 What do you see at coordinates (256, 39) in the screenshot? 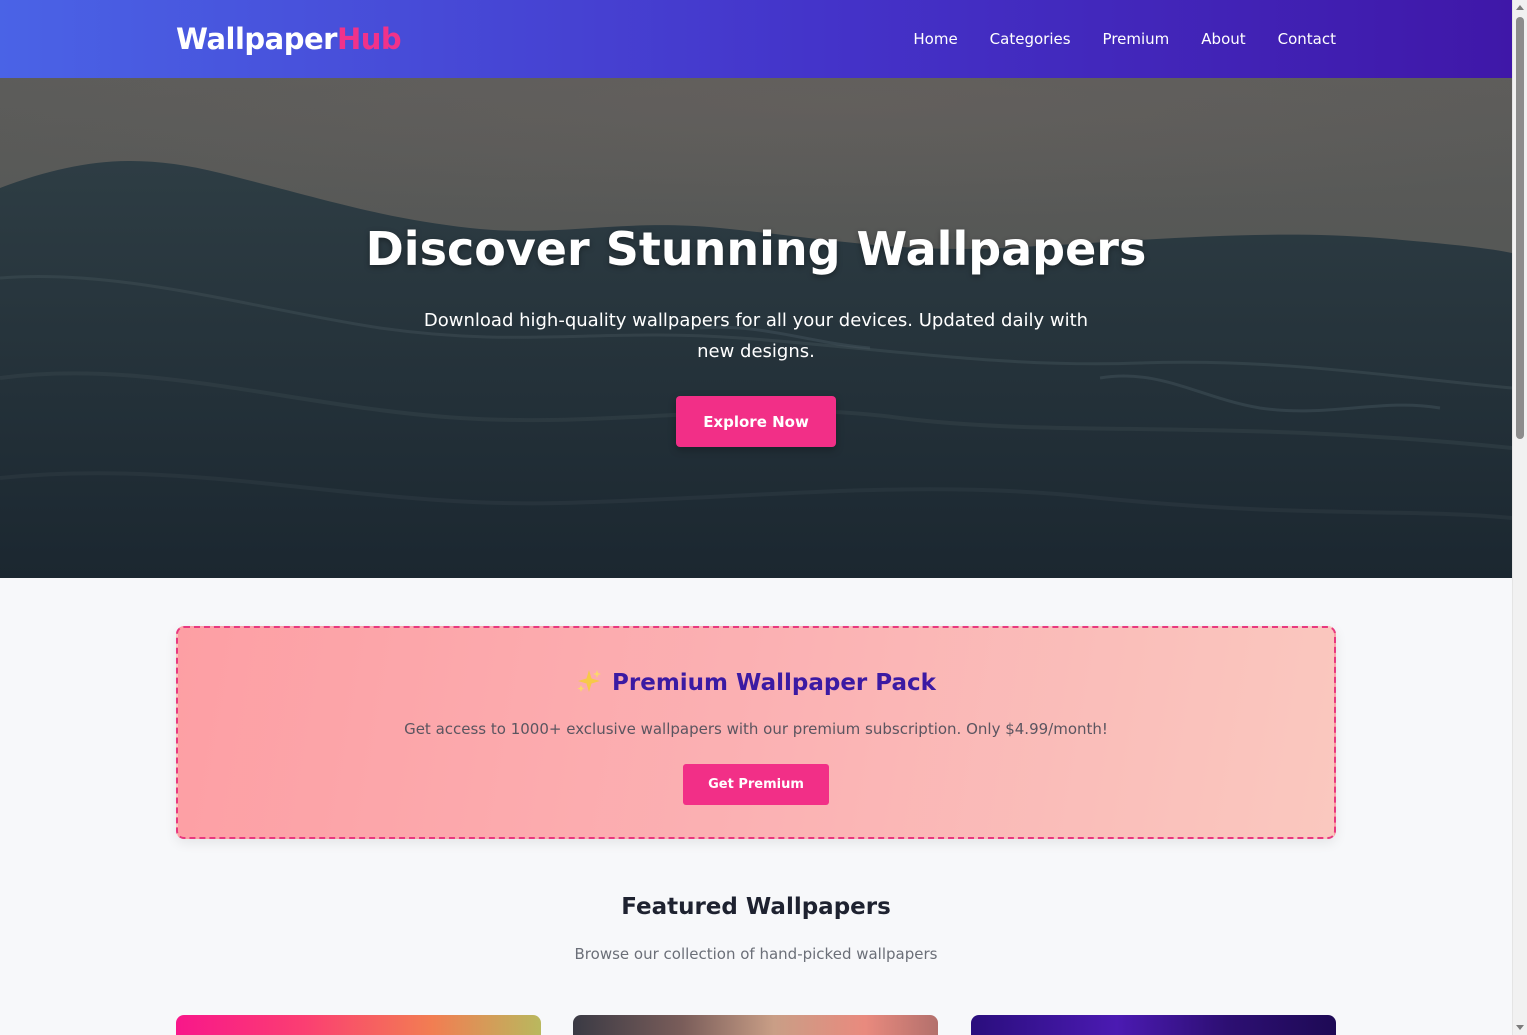
I see `logo-text-primary: Wallpaper` at bounding box center [256, 39].